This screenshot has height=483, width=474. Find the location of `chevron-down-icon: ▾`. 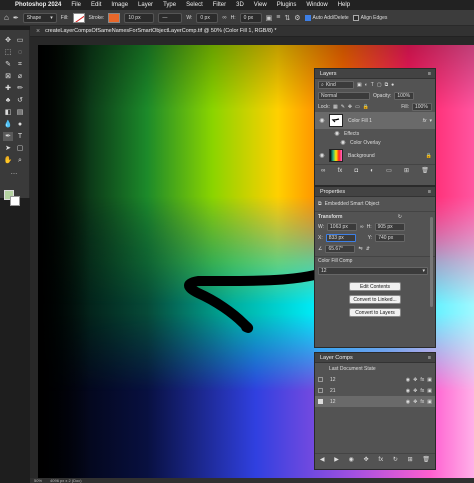

chevron-down-icon: ▾ is located at coordinates (430, 121).